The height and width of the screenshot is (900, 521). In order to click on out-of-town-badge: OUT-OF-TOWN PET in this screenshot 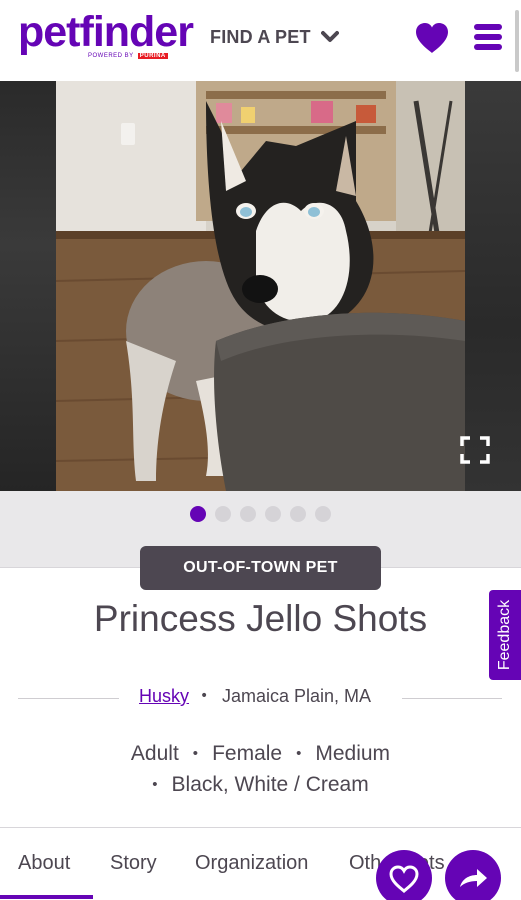, I will do `click(260, 568)`.